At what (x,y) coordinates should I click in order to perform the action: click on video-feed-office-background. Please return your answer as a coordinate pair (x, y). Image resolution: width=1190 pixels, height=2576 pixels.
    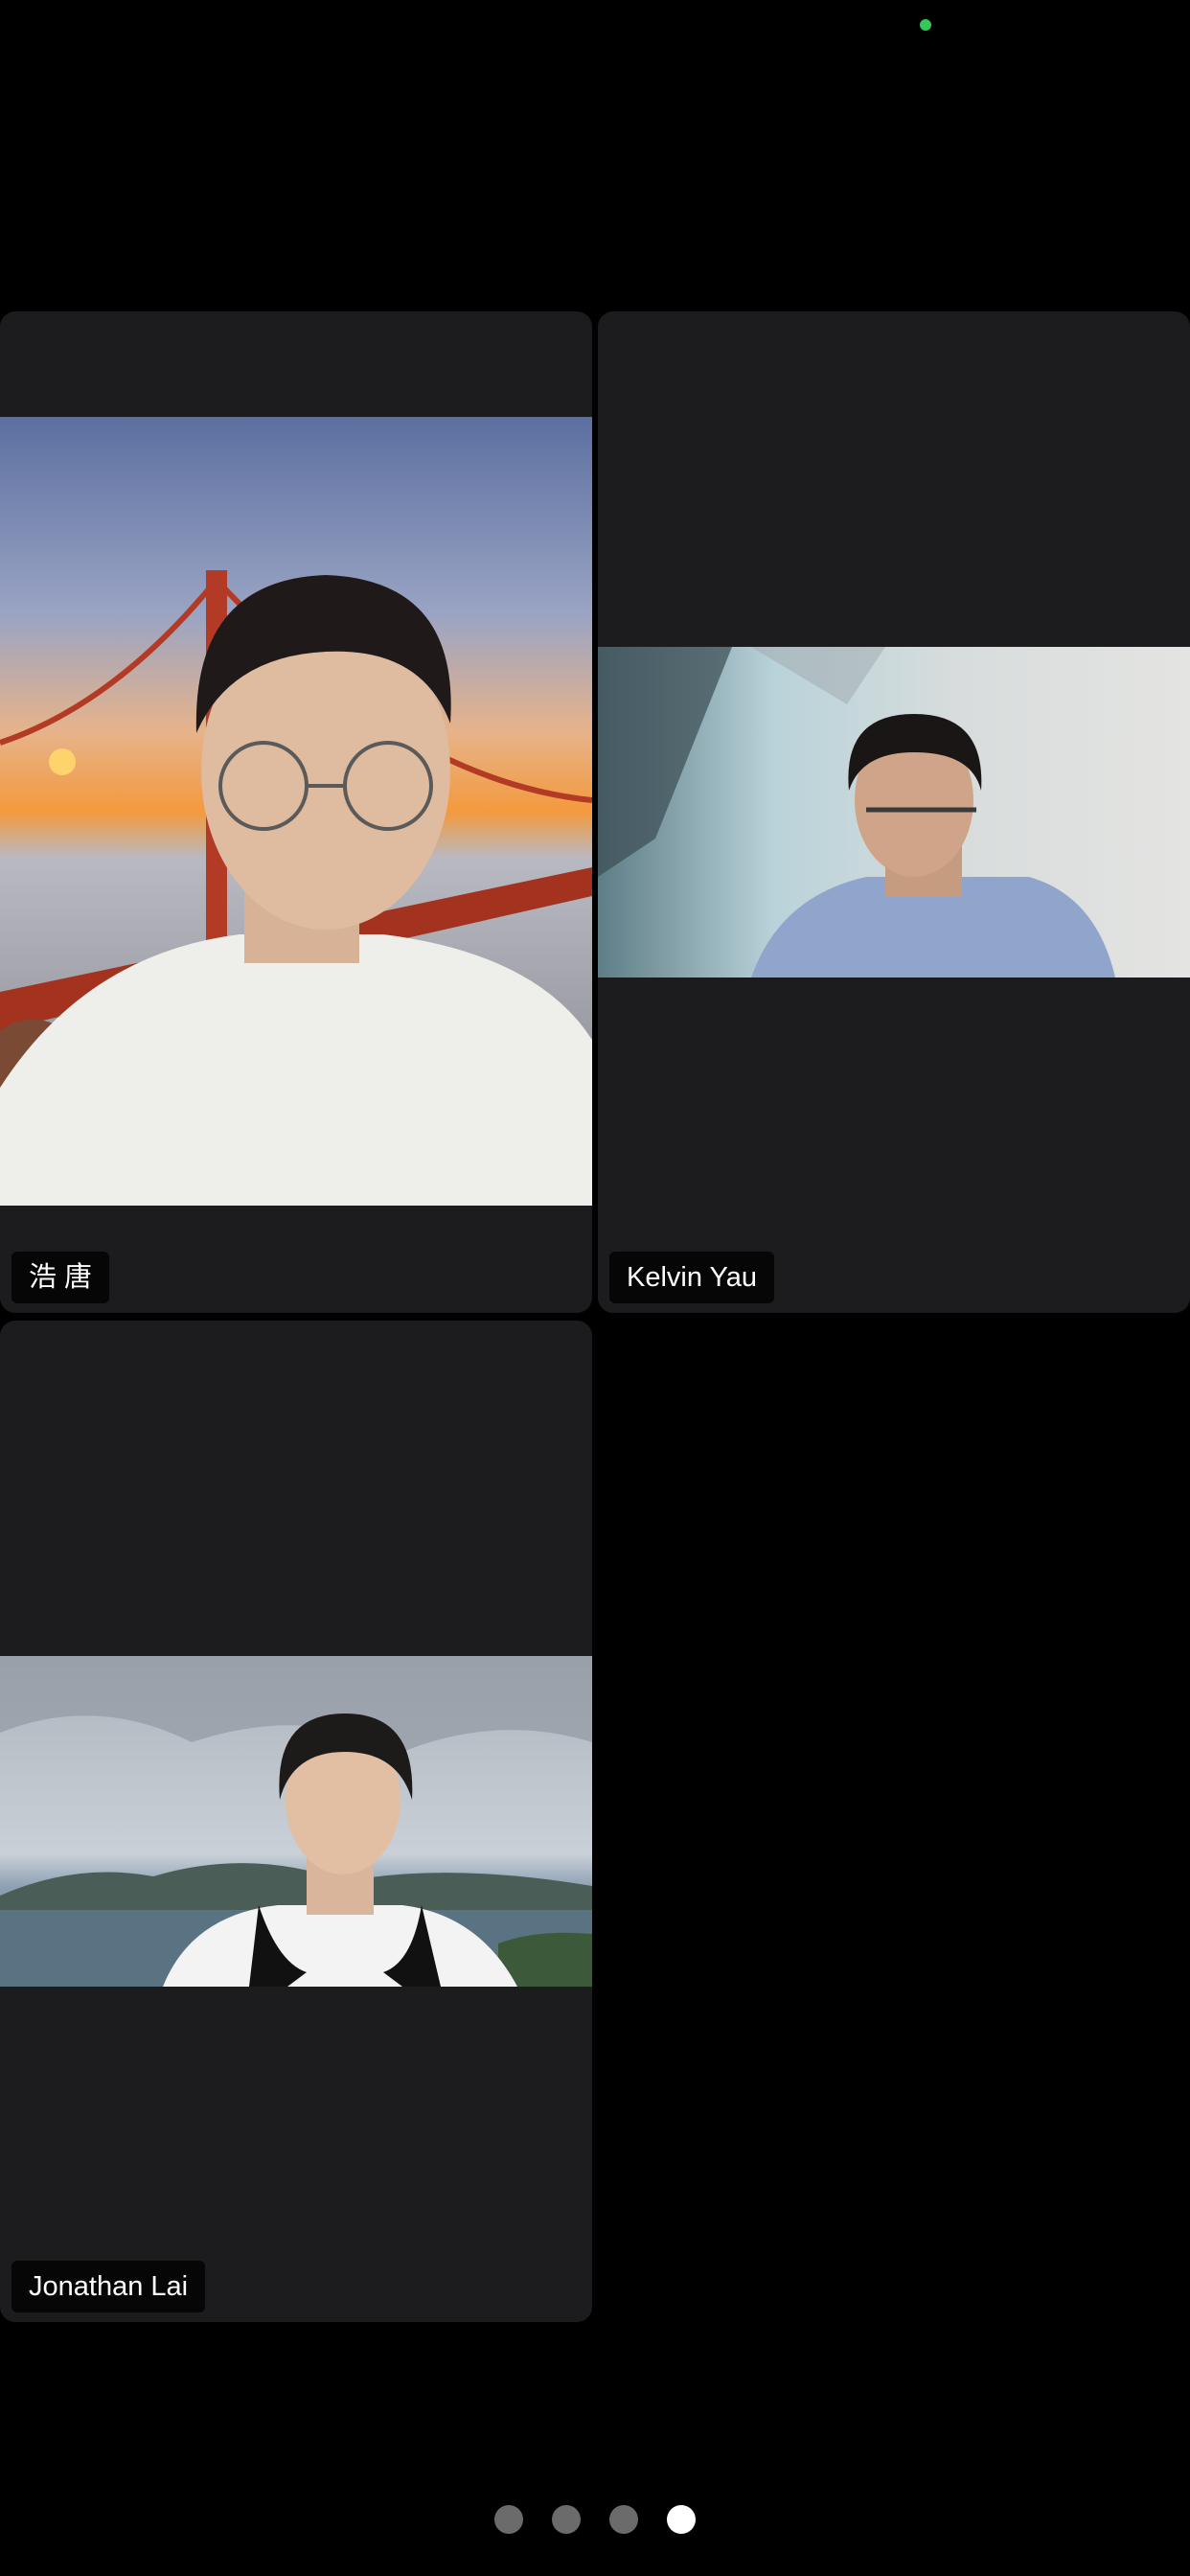
    Looking at the image, I should click on (894, 812).